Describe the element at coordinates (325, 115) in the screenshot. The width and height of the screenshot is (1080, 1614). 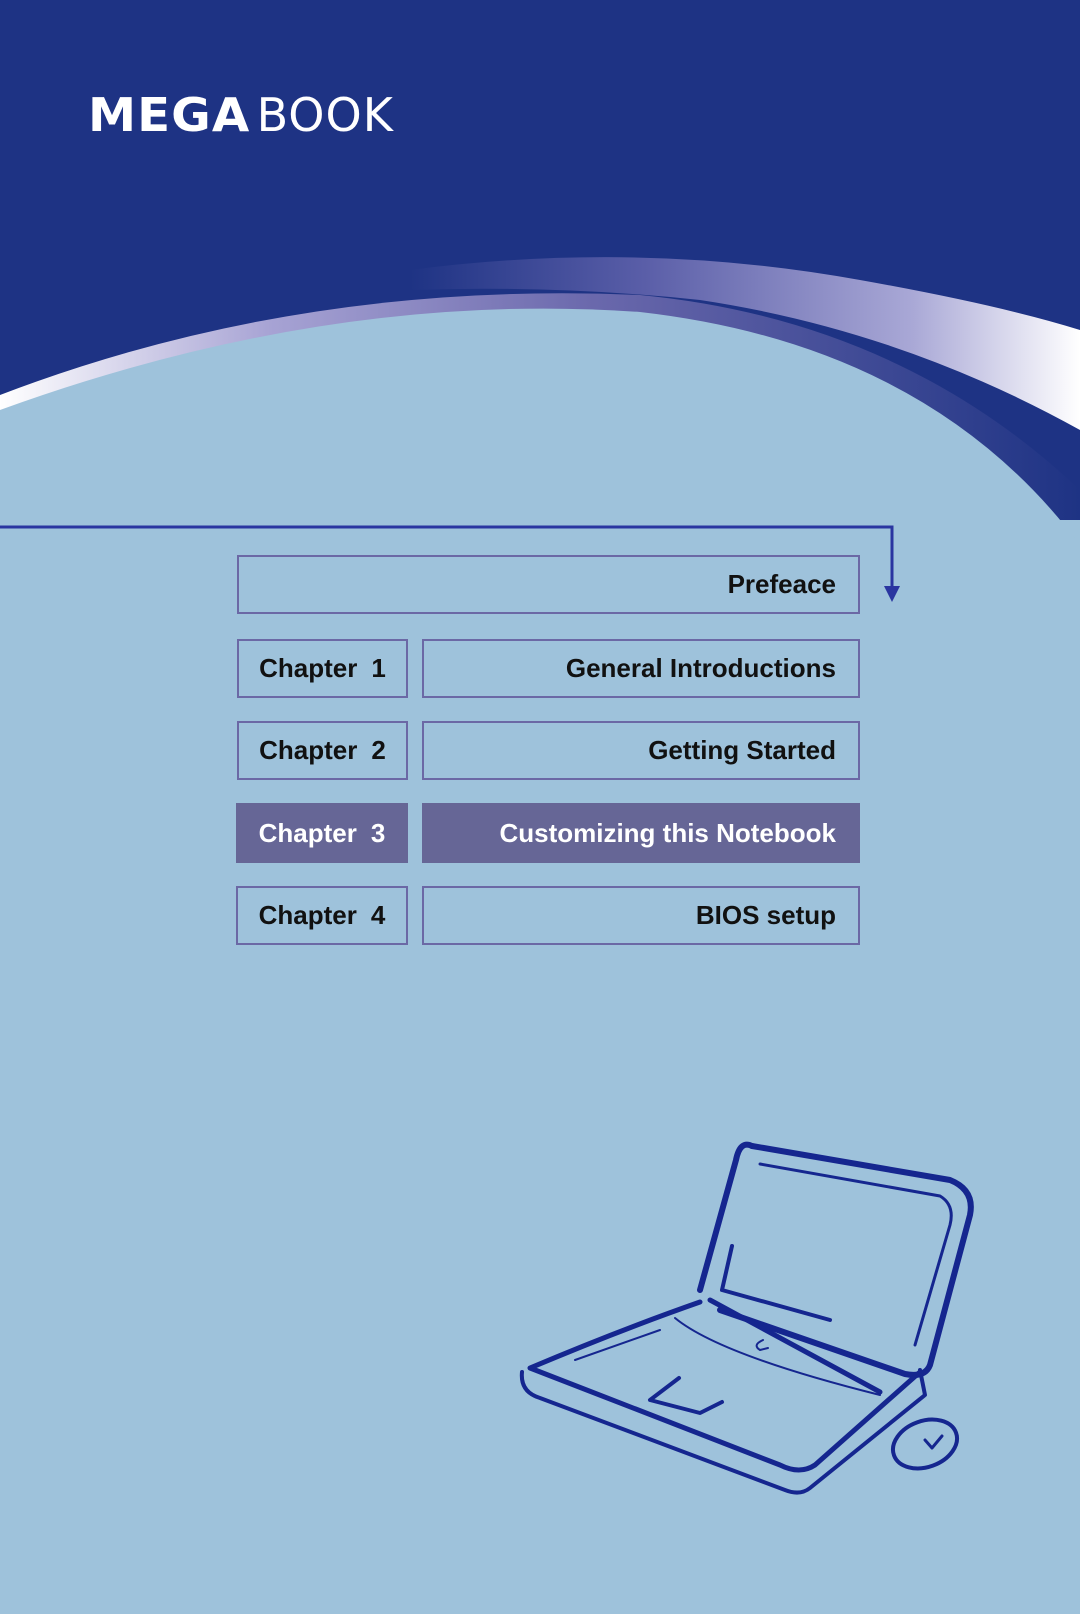
I see `logo-light-text: BOOK` at that location.